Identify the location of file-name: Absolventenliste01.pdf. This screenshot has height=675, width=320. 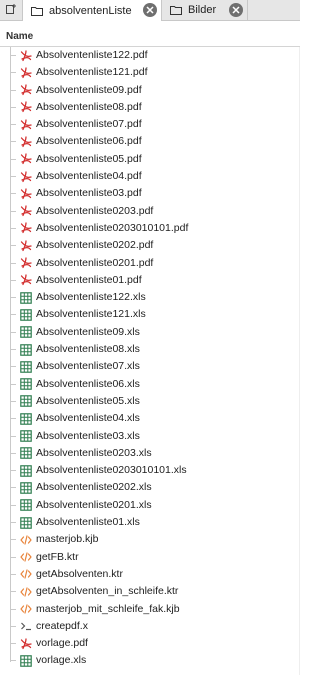
(89, 279).